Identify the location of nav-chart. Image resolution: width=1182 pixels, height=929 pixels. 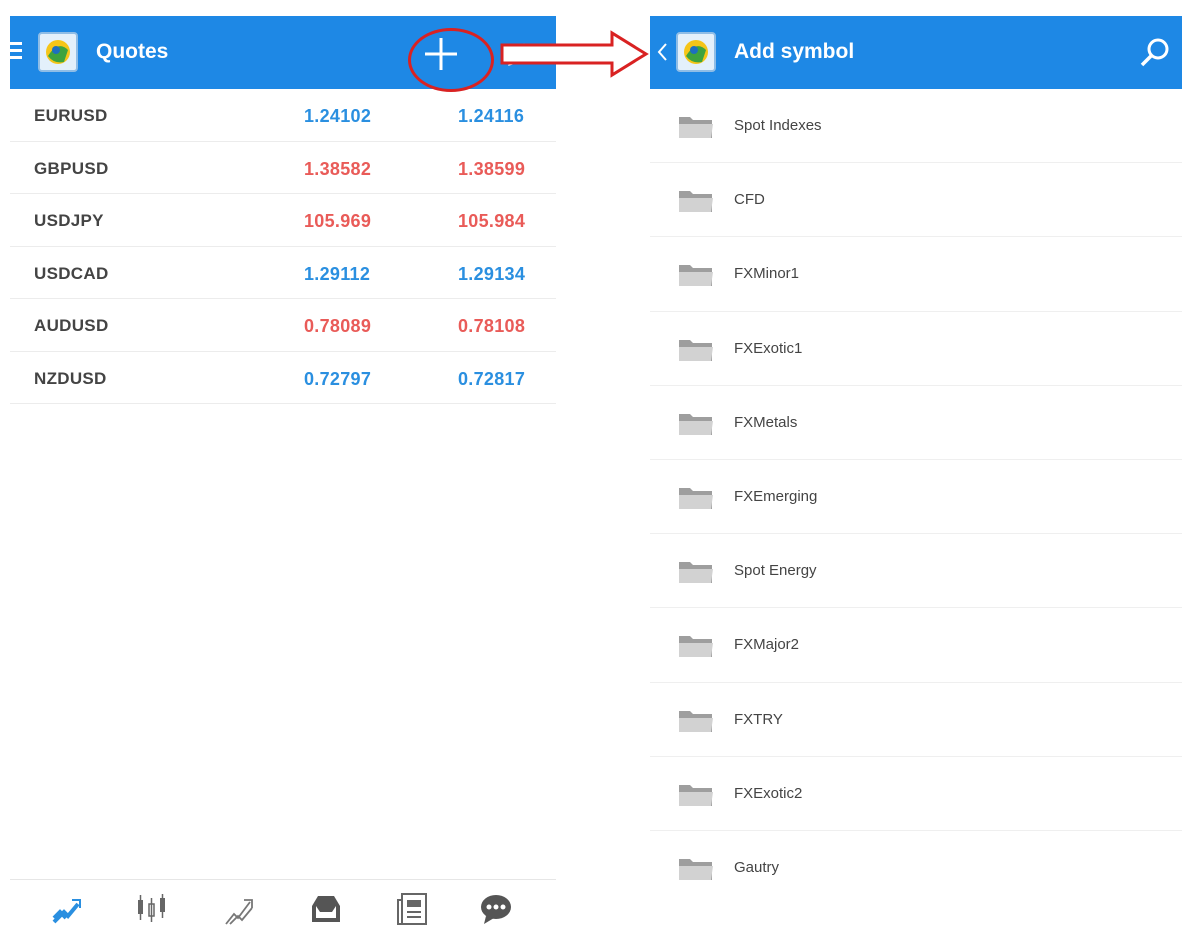
(152, 909).